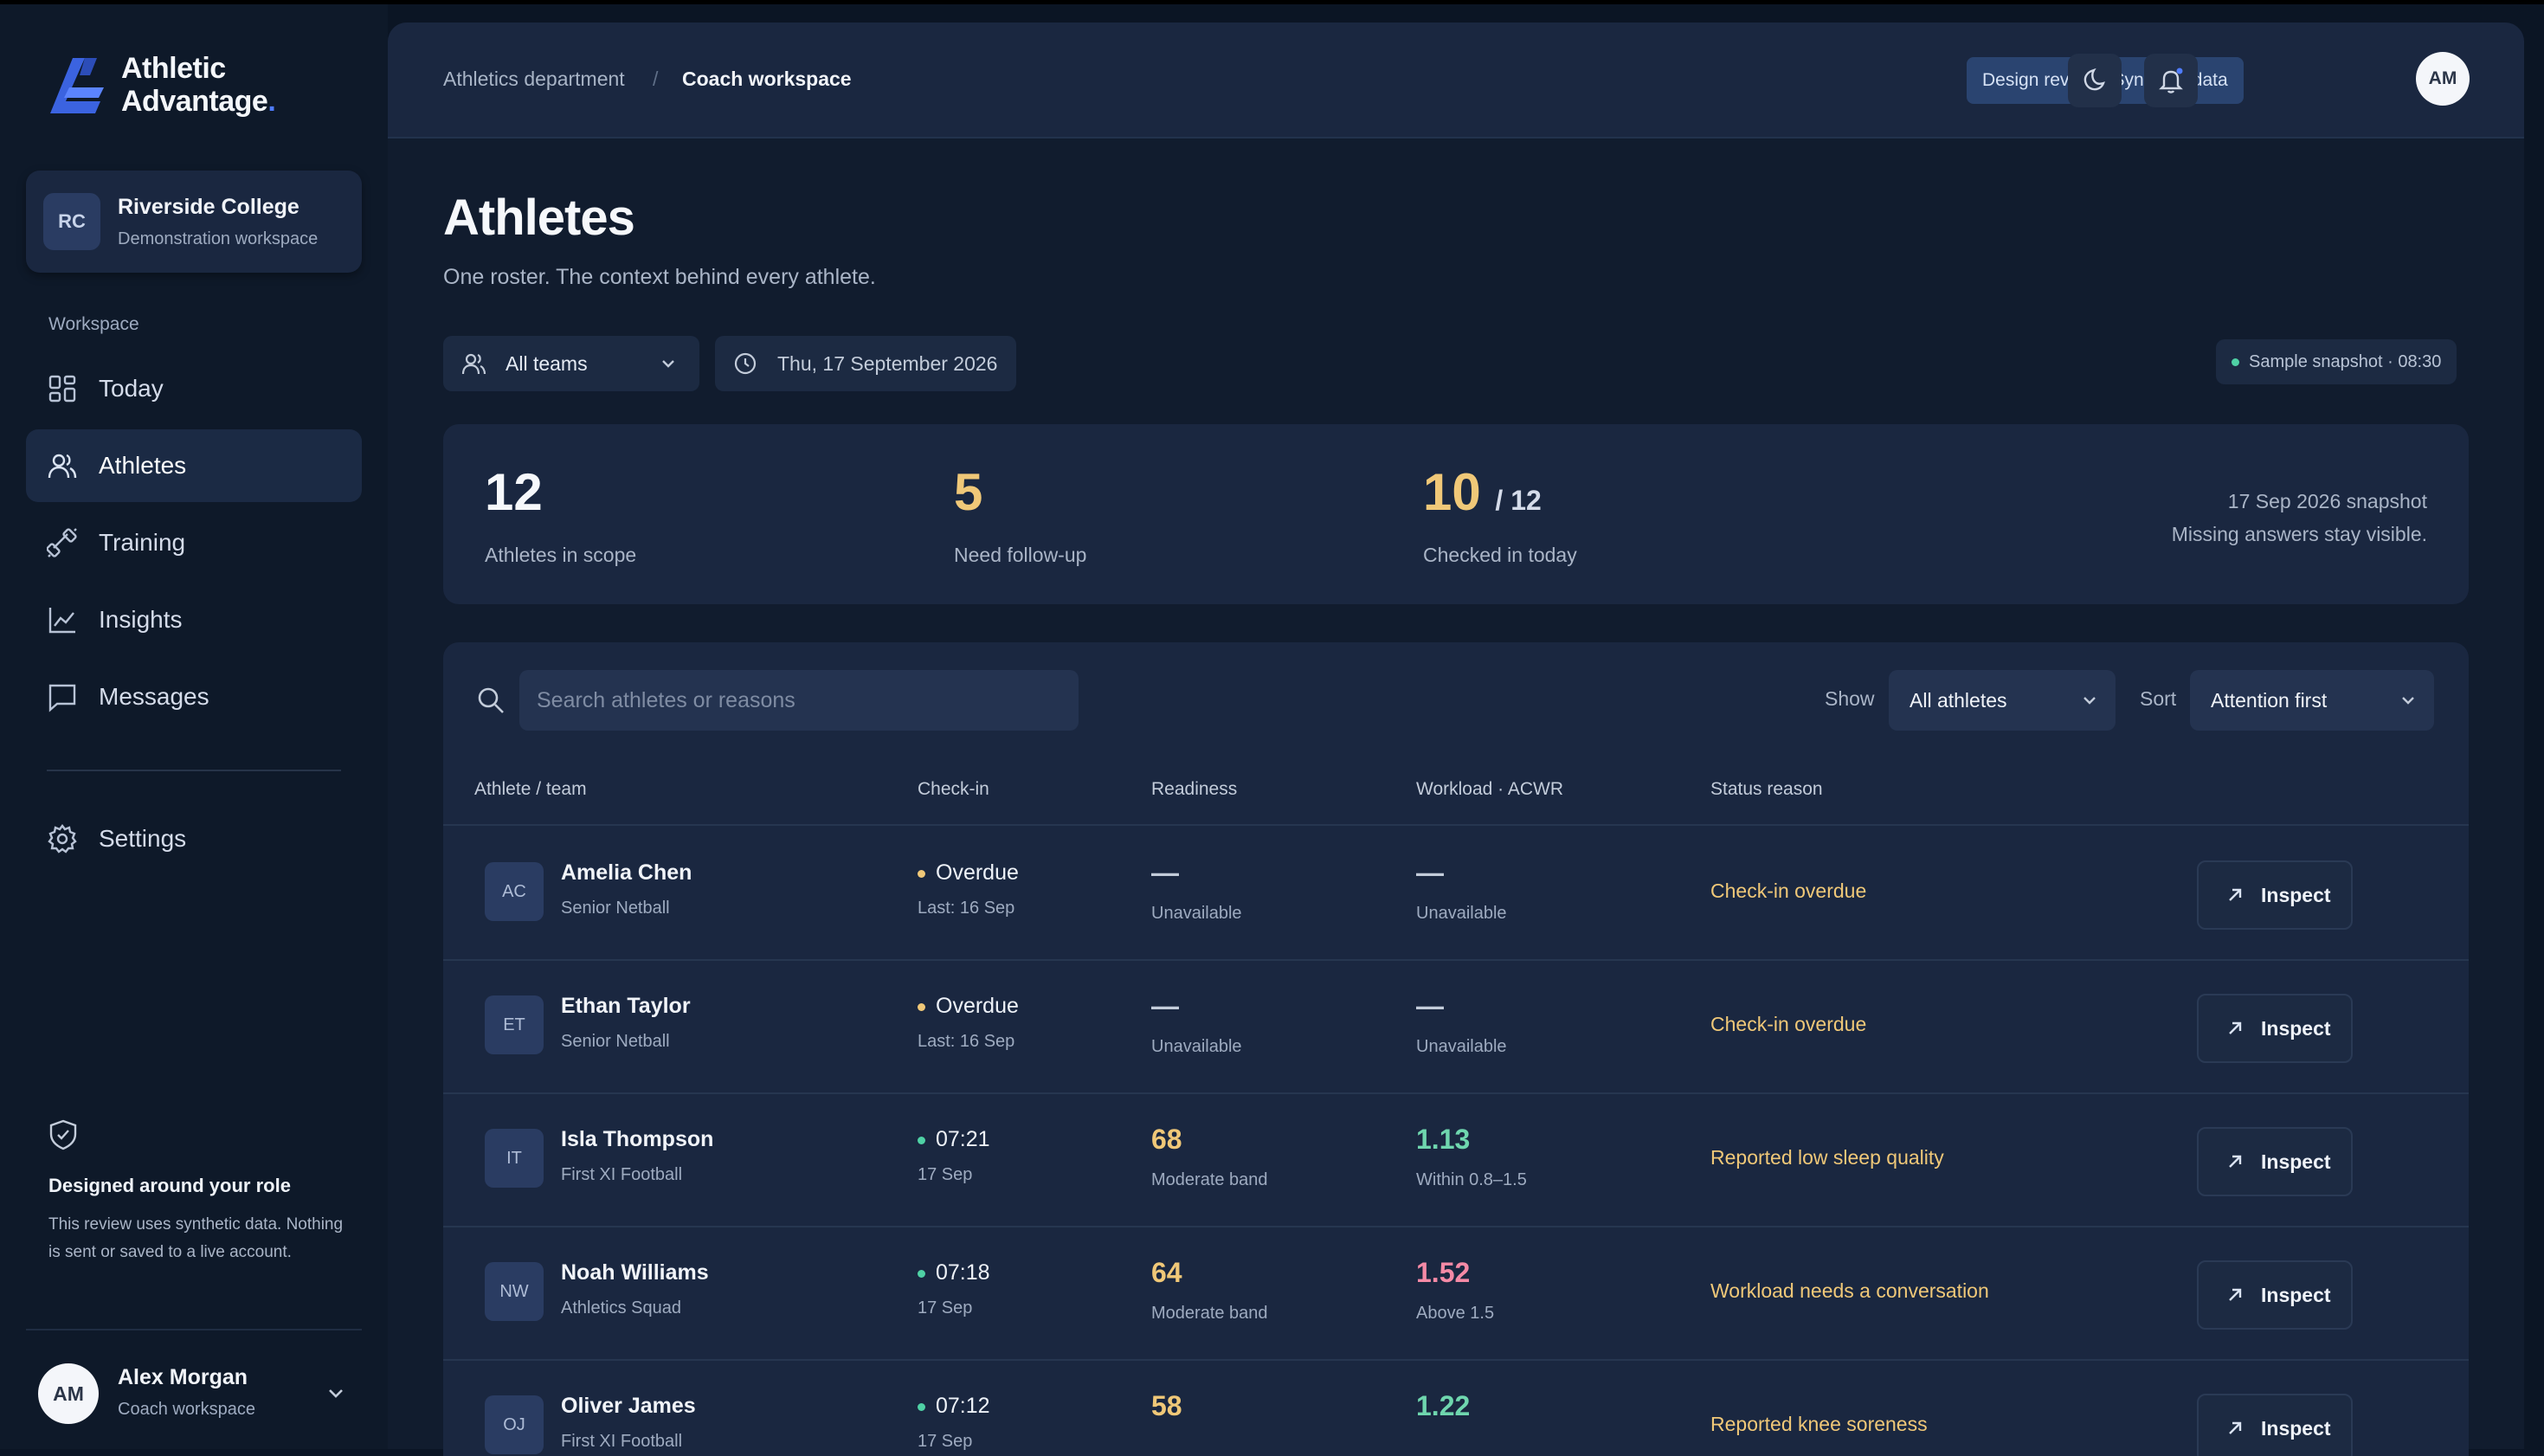 The height and width of the screenshot is (1456, 2544). What do you see at coordinates (963, 1139) in the screenshot?
I see `checkin-status-text: 07:21` at bounding box center [963, 1139].